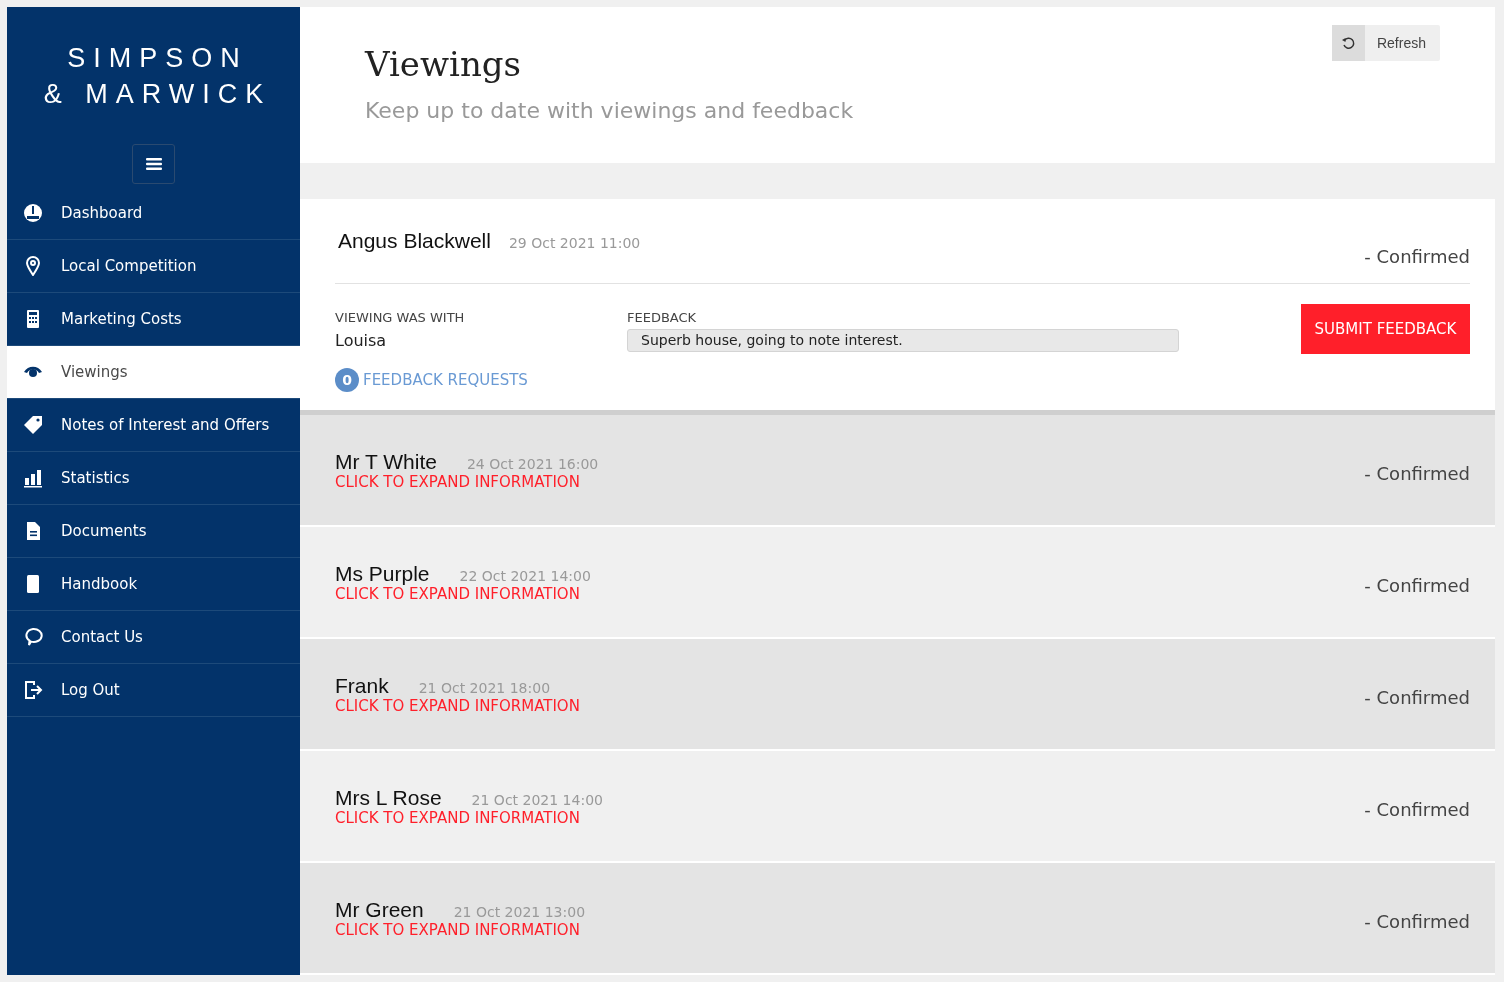  What do you see at coordinates (33, 266) in the screenshot?
I see `map-pin-icon` at bounding box center [33, 266].